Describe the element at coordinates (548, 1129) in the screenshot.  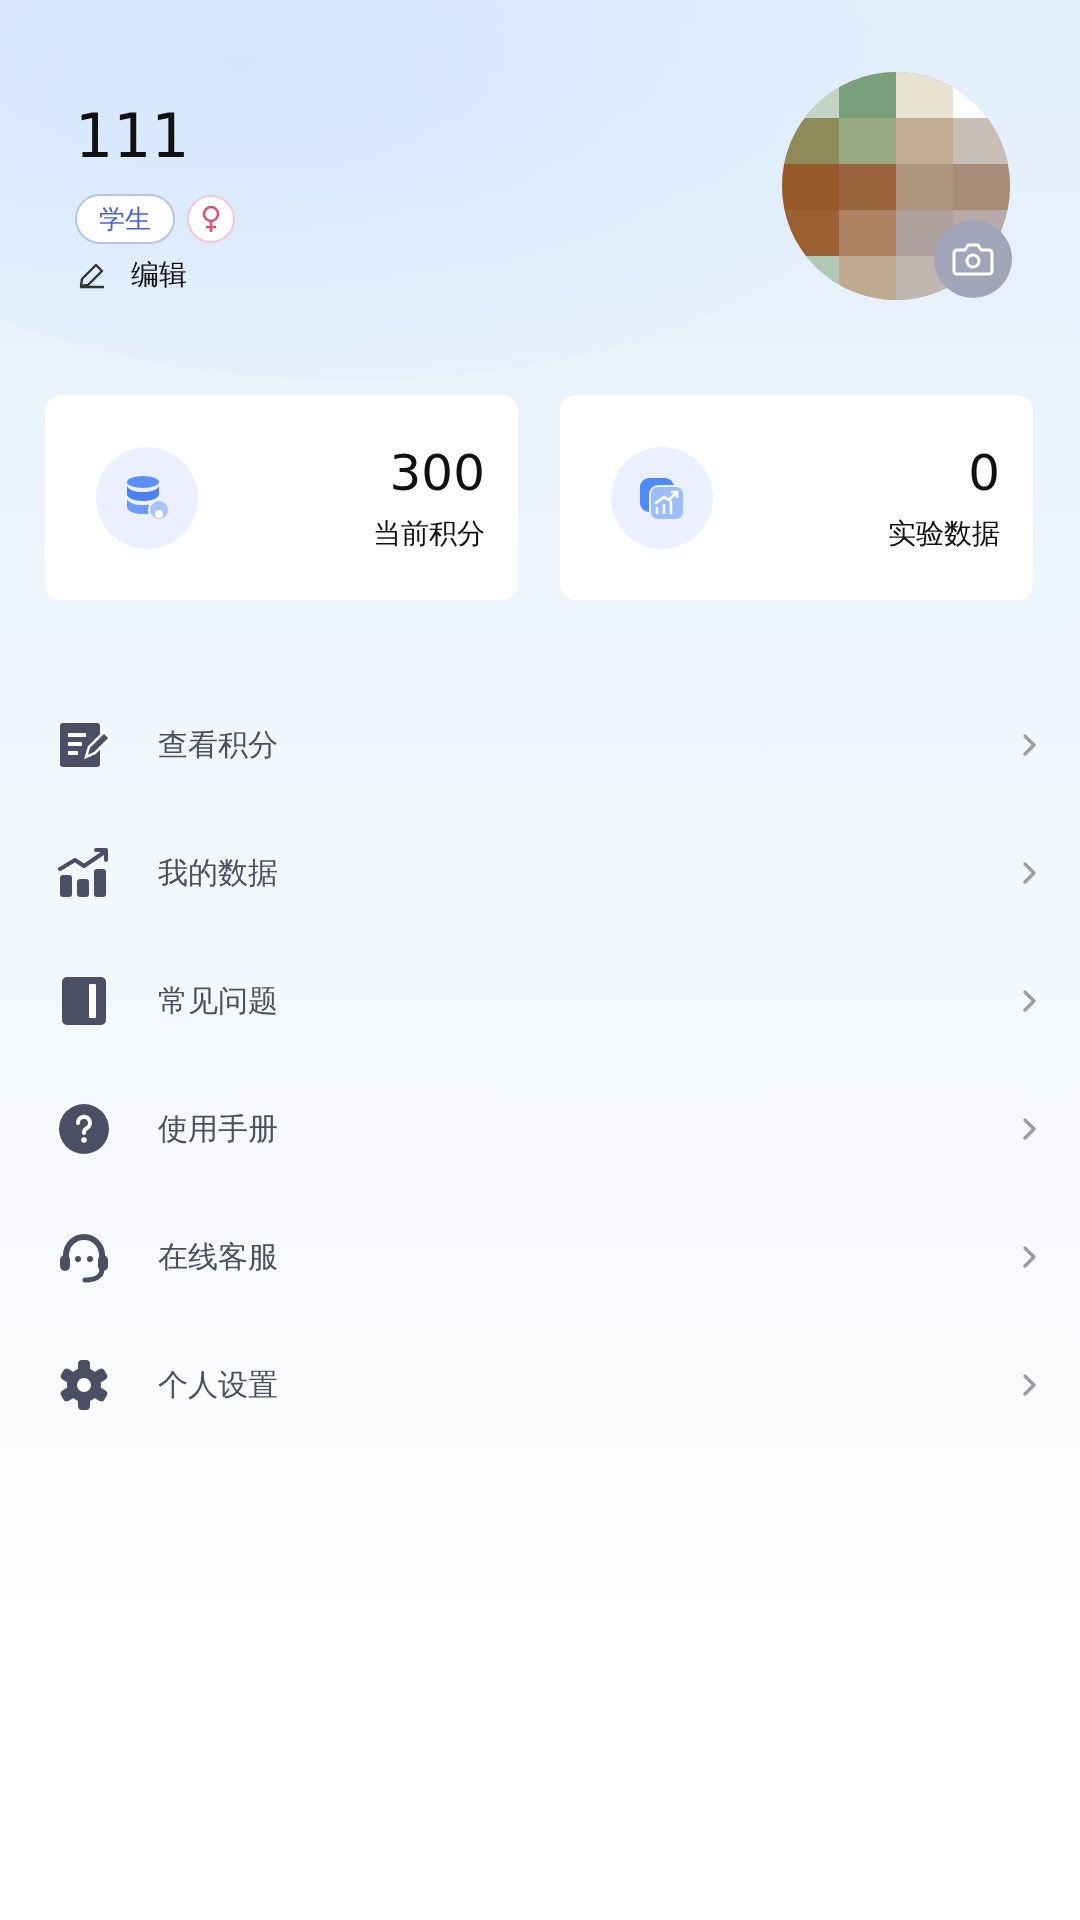
I see `menu-item: 使用手册` at that location.